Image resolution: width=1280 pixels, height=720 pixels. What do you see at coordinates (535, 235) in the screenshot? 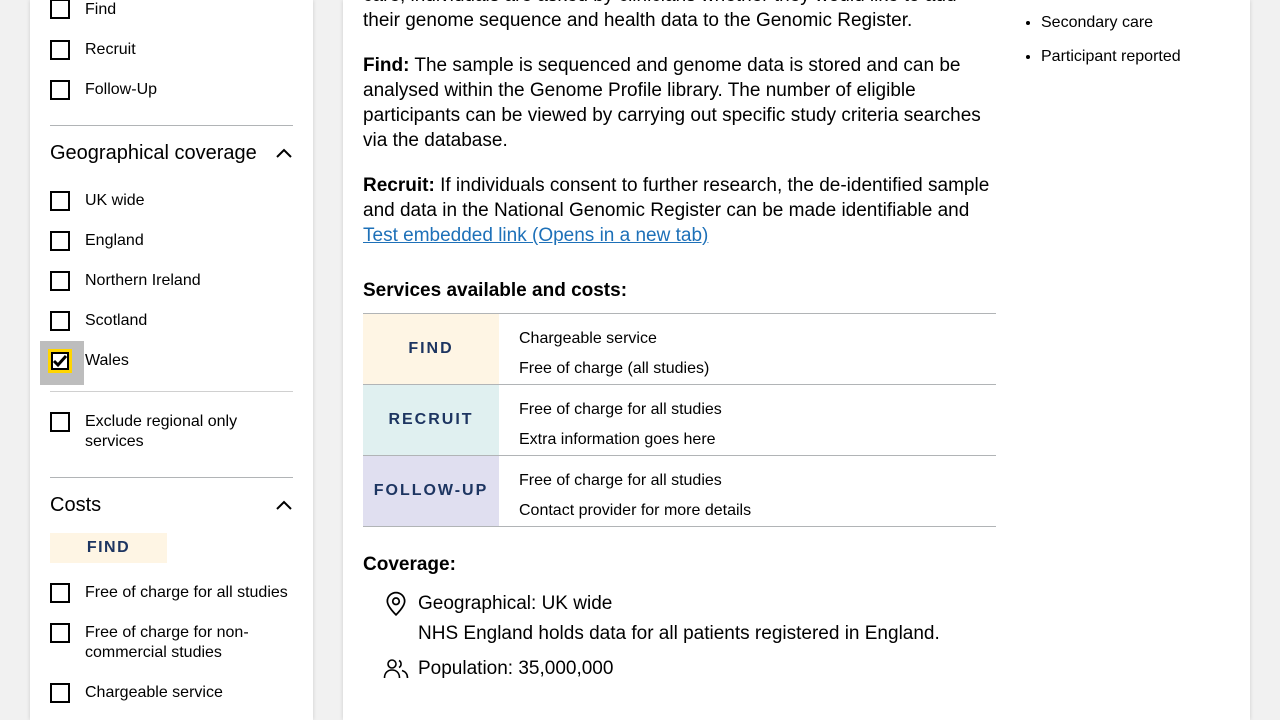
I see `embedded-link: Test embedded link (Opens in a new tab)` at bounding box center [535, 235].